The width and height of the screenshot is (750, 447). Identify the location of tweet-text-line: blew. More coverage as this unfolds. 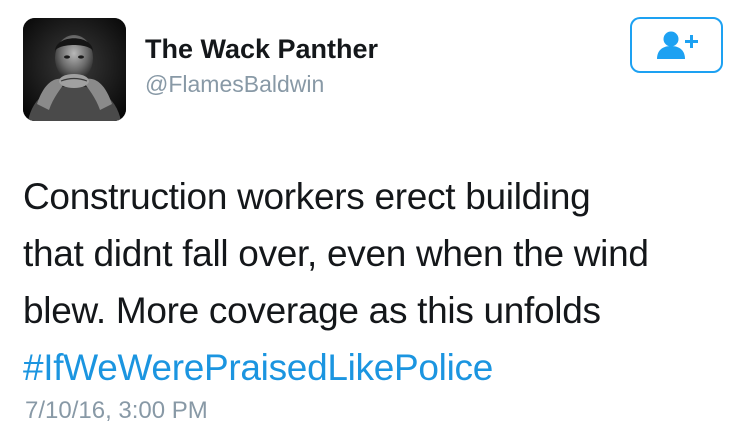
(312, 310).